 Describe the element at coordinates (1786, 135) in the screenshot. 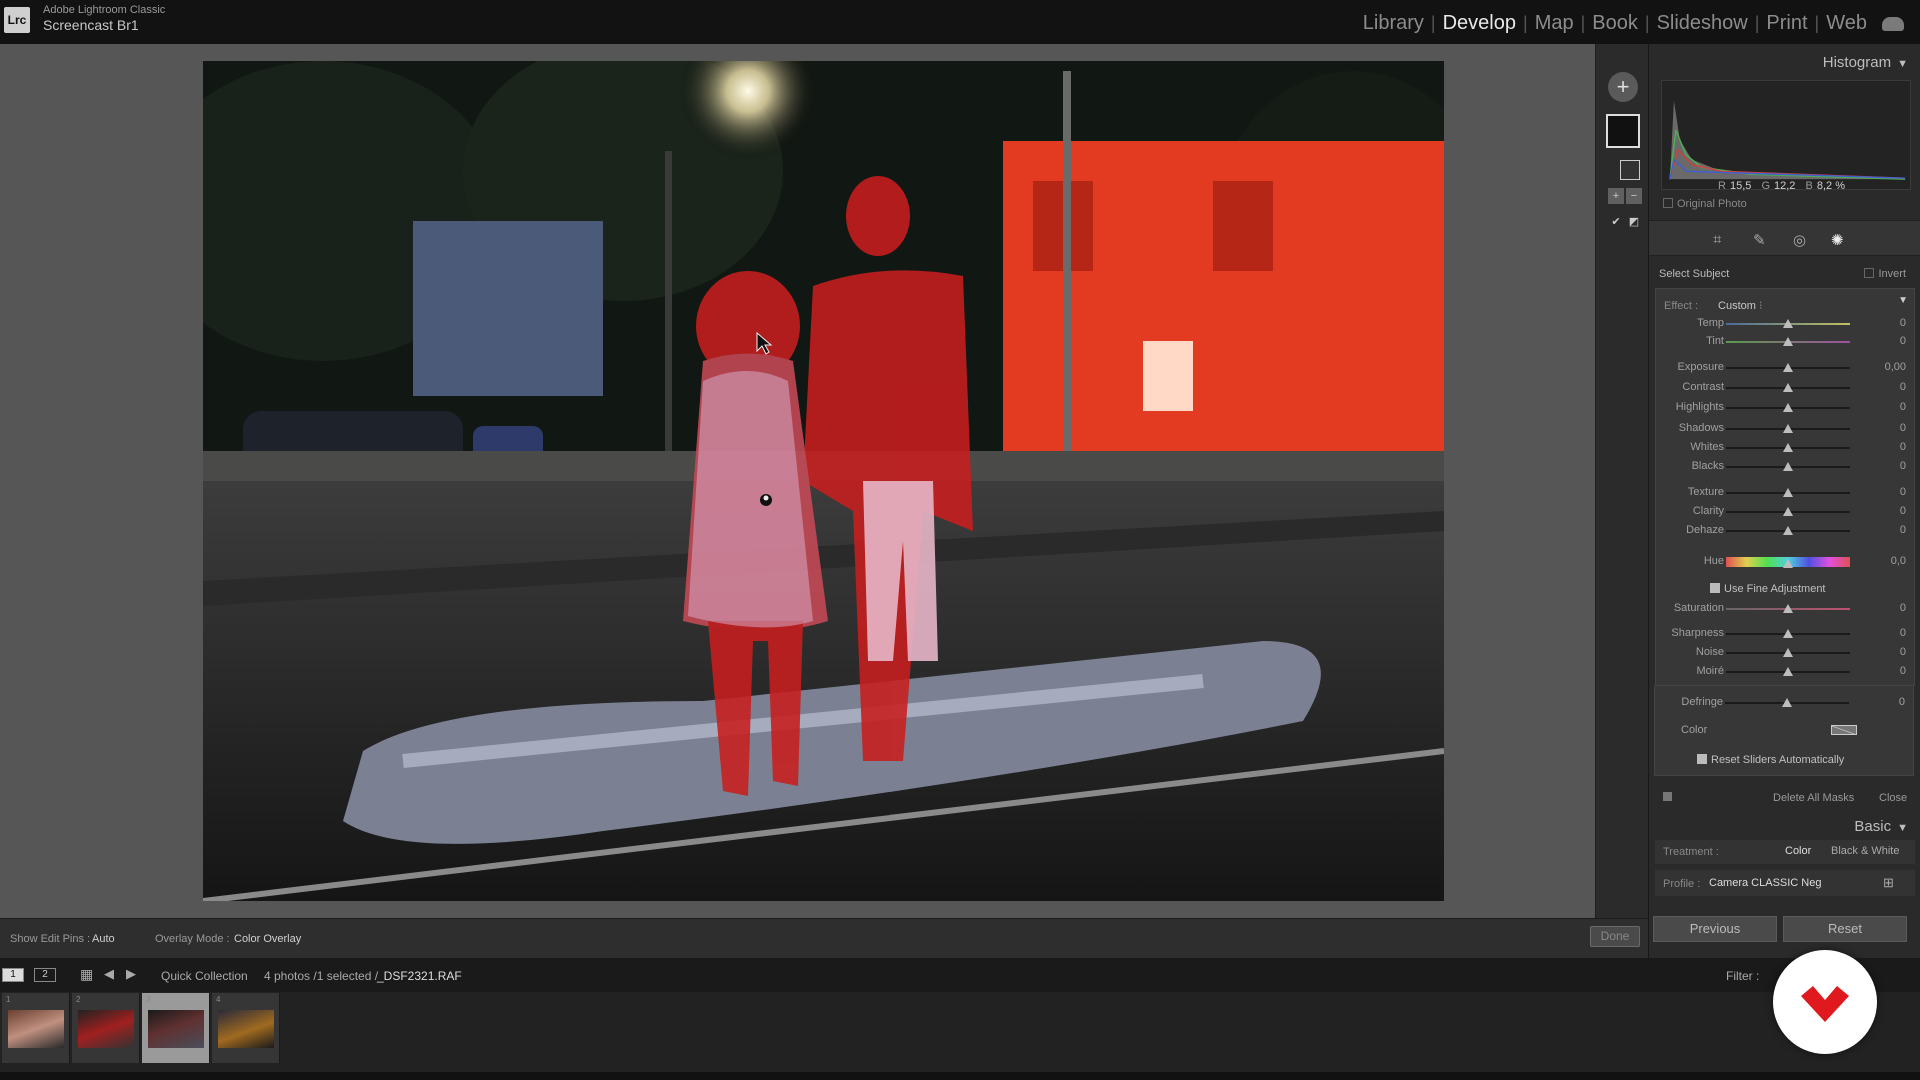

I see `histogram` at that location.